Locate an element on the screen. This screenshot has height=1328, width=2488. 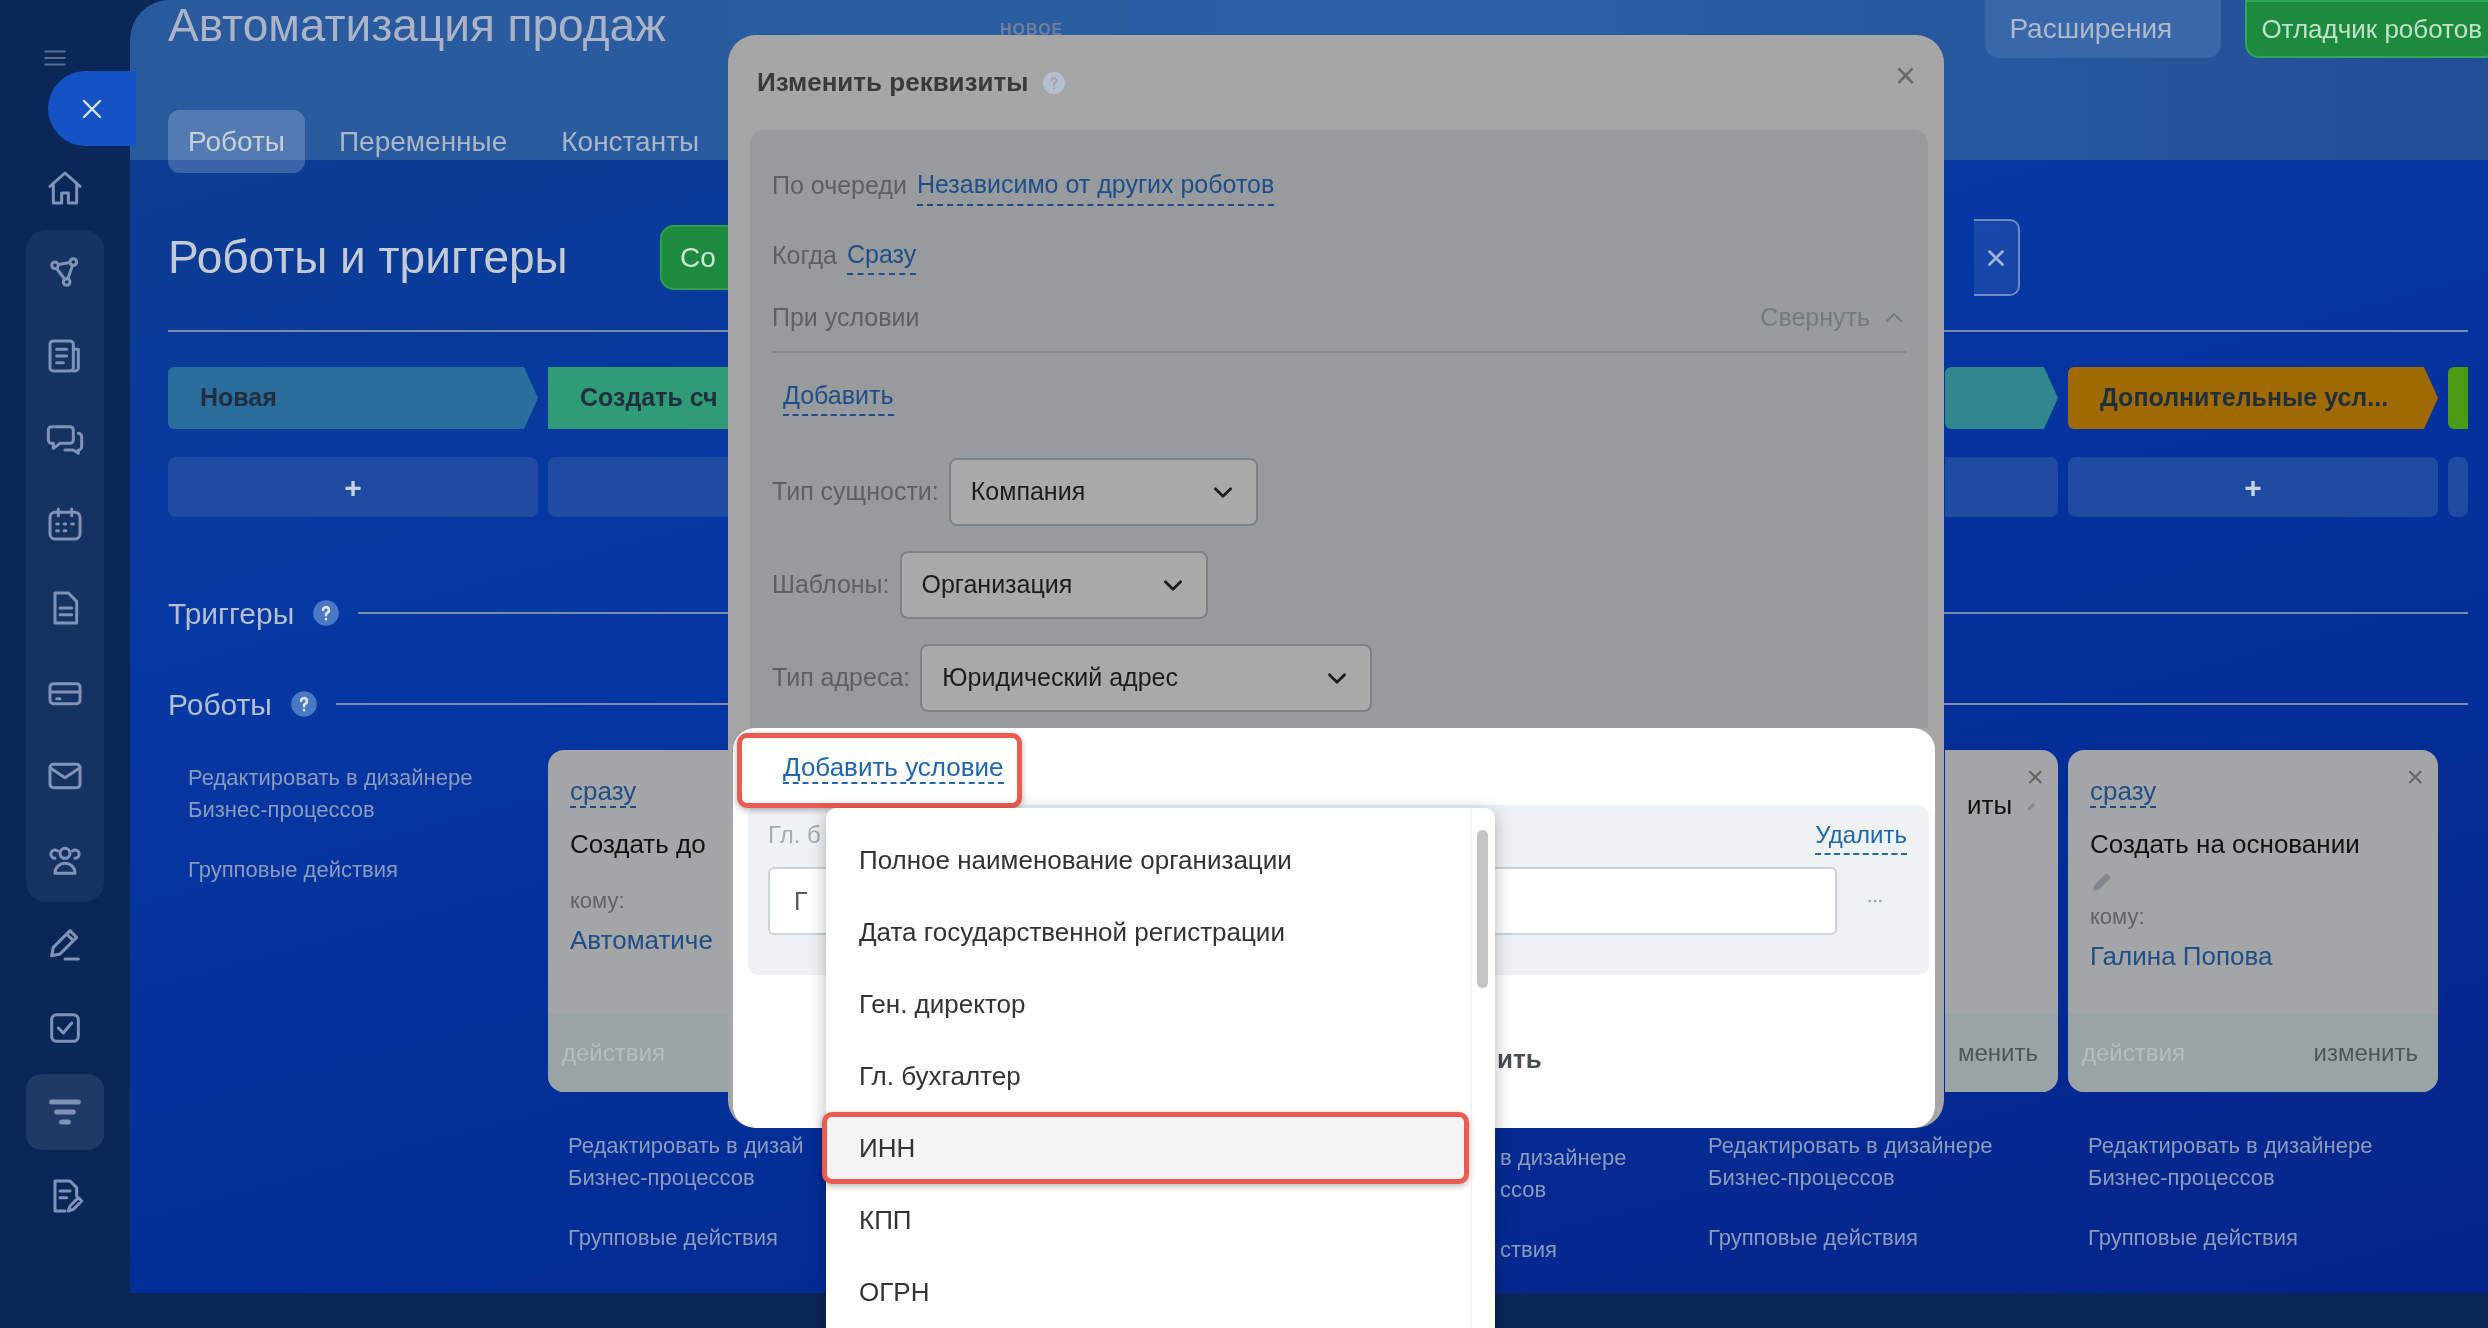
field-label: Гл. б is located at coordinates (794, 835).